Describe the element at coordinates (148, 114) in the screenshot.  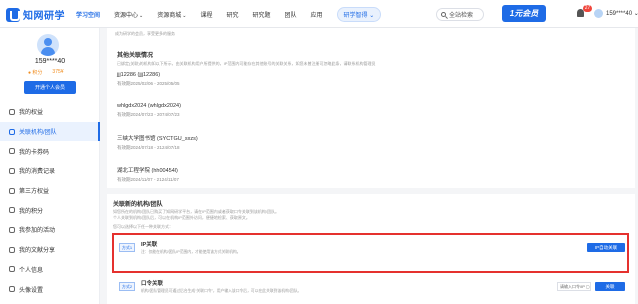
I see `org-validity: 有效期2024/07/23 - 2074/07/23` at that location.